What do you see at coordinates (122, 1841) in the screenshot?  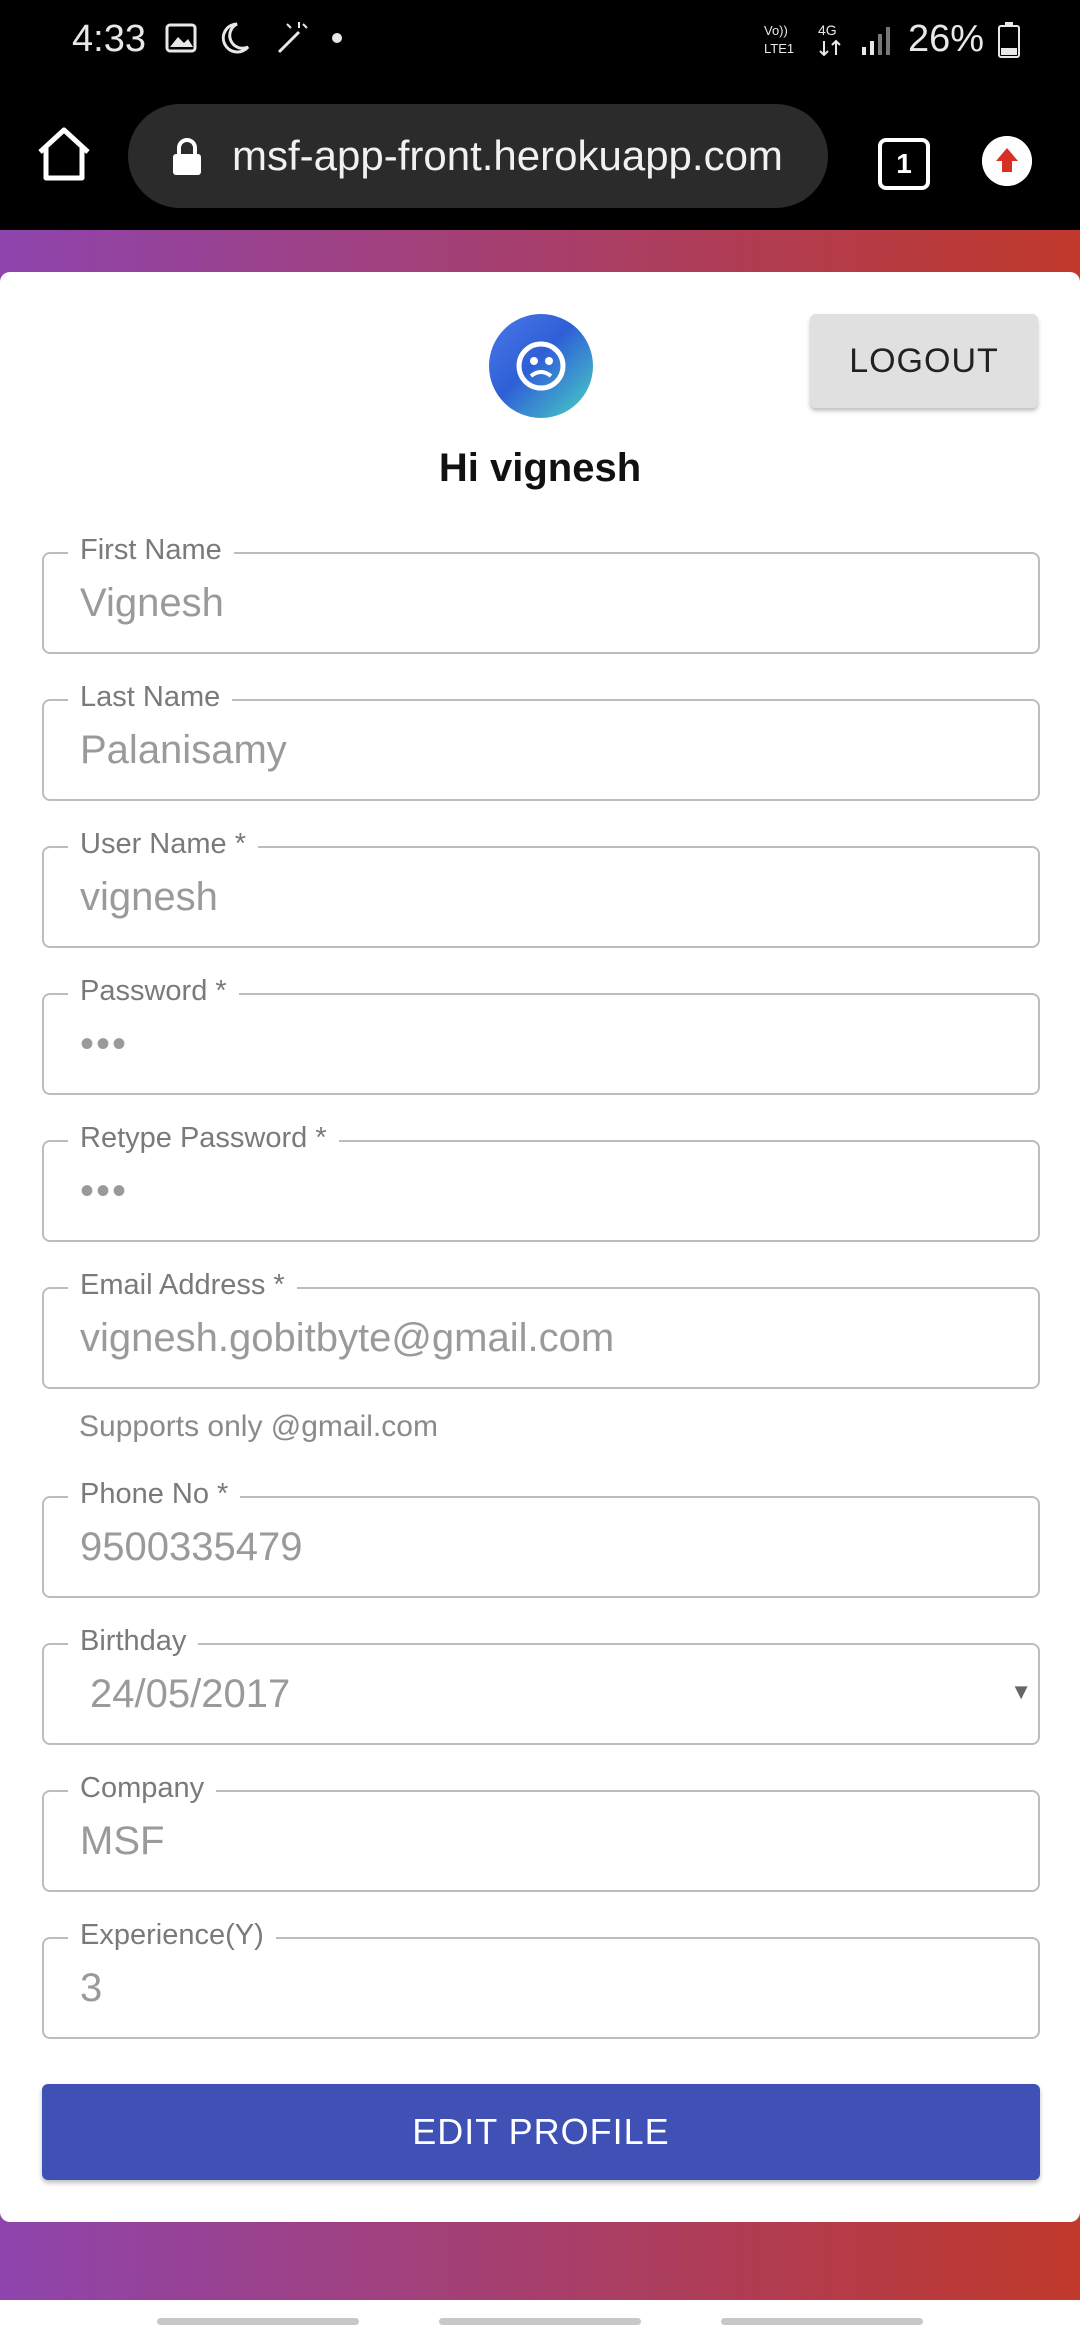 I see `company-input: MSF` at bounding box center [122, 1841].